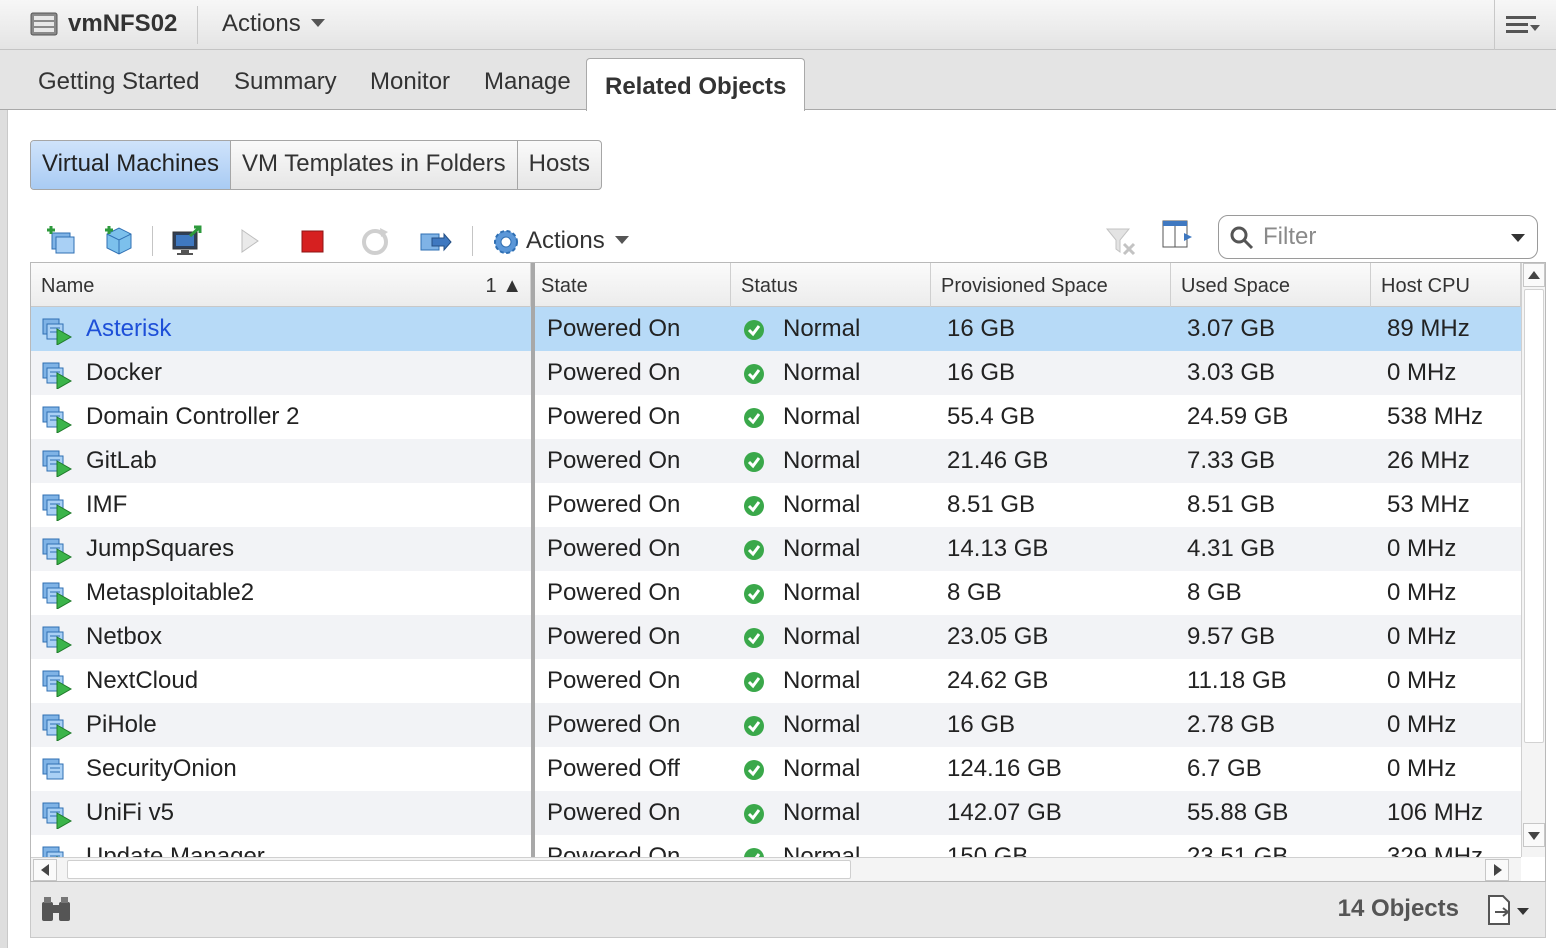  I want to click on horizontal-scrollbar, so click(776, 869).